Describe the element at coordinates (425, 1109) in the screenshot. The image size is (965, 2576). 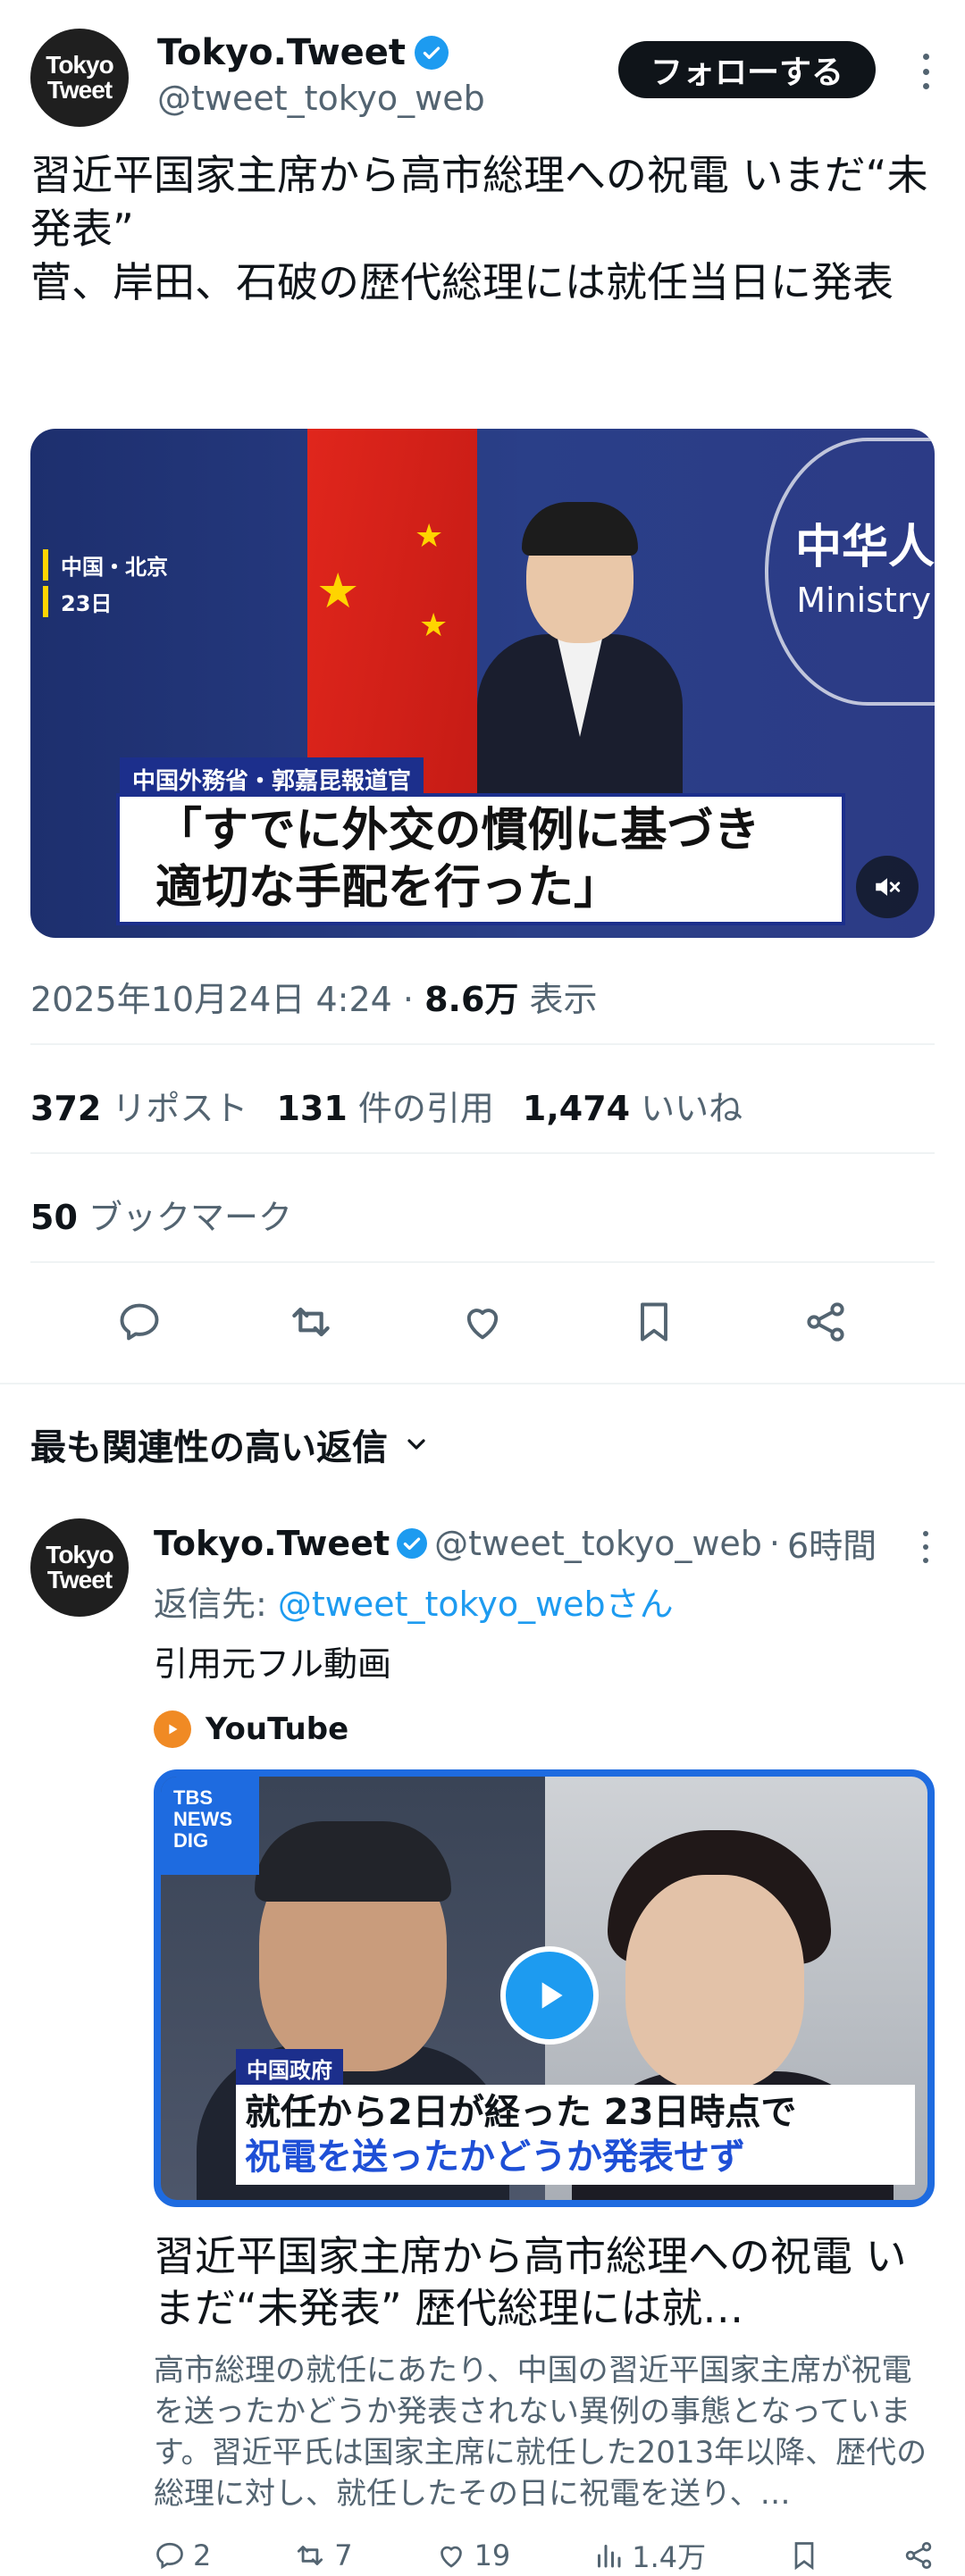
I see `quotes-label: 件の引用` at that location.